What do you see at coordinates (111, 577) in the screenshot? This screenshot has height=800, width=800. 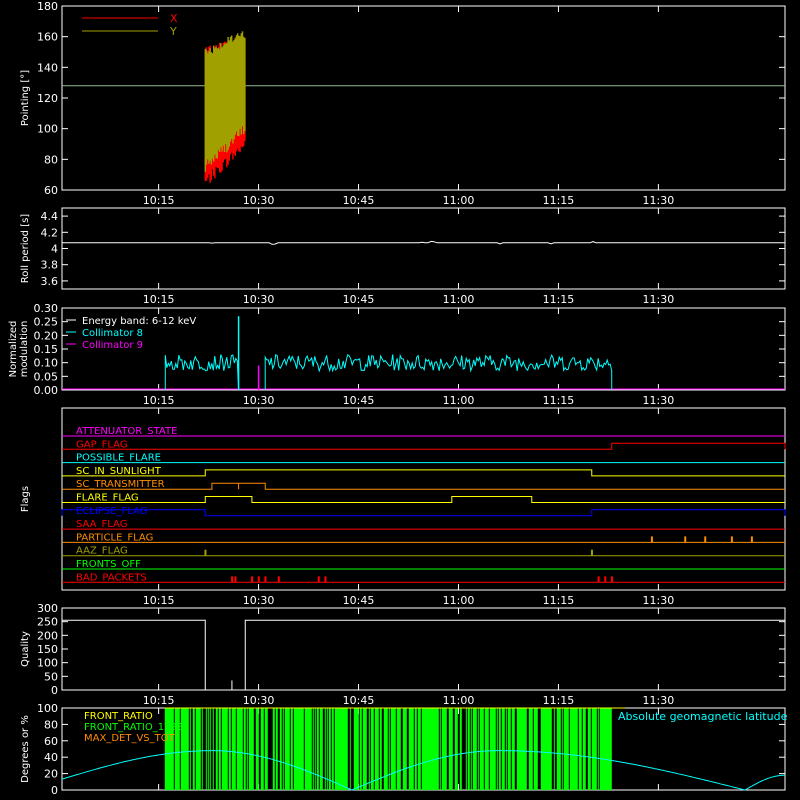 I see `flag-label-bad_packets: BAD_PACKETS` at bounding box center [111, 577].